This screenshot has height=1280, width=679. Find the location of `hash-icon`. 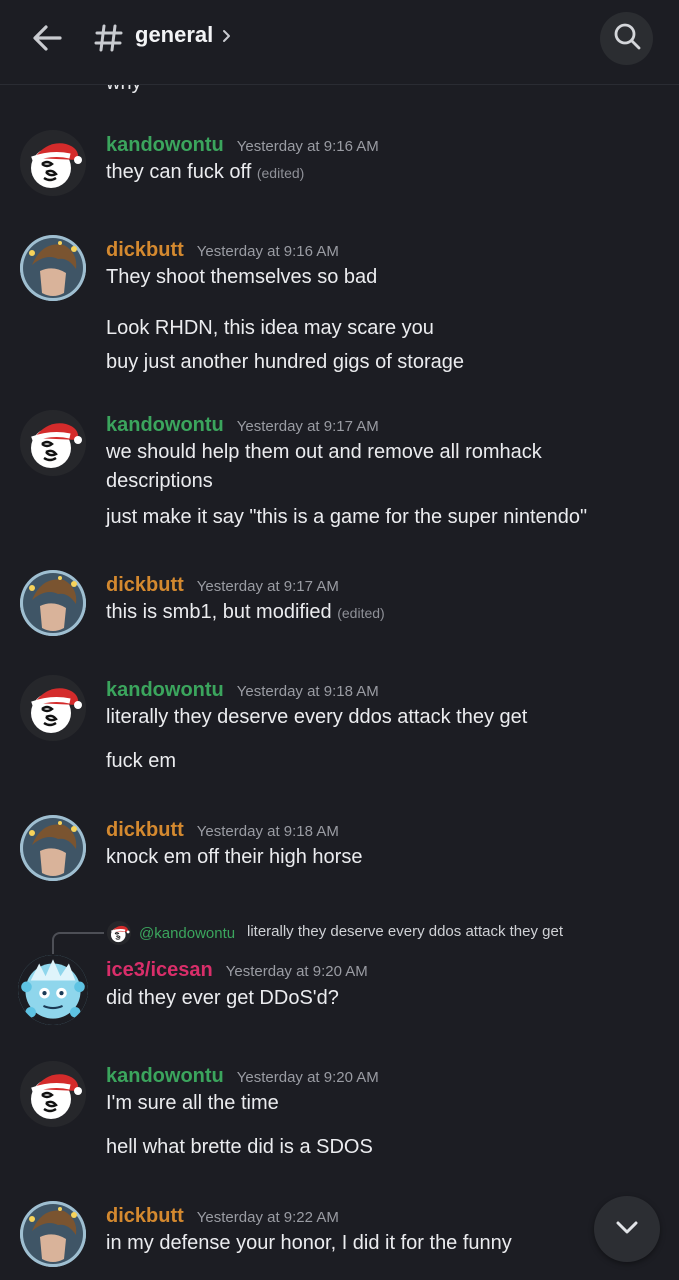

hash-icon is located at coordinates (109, 38).